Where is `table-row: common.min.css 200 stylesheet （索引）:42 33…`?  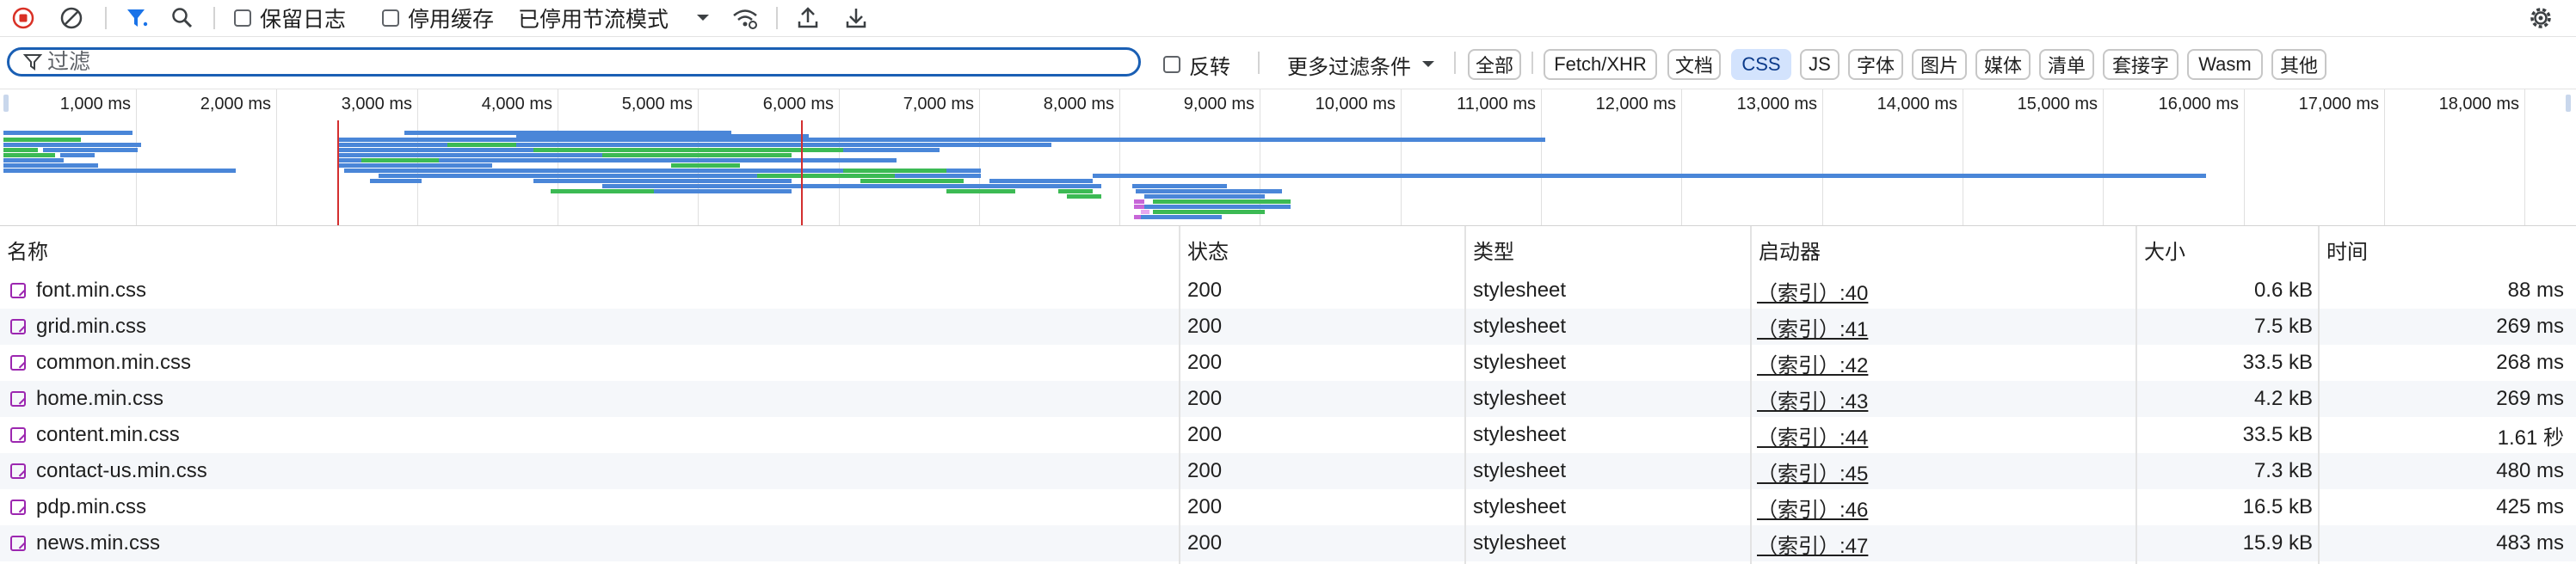
table-row: common.min.css 200 stylesheet （索引）:42 33… is located at coordinates (1288, 363).